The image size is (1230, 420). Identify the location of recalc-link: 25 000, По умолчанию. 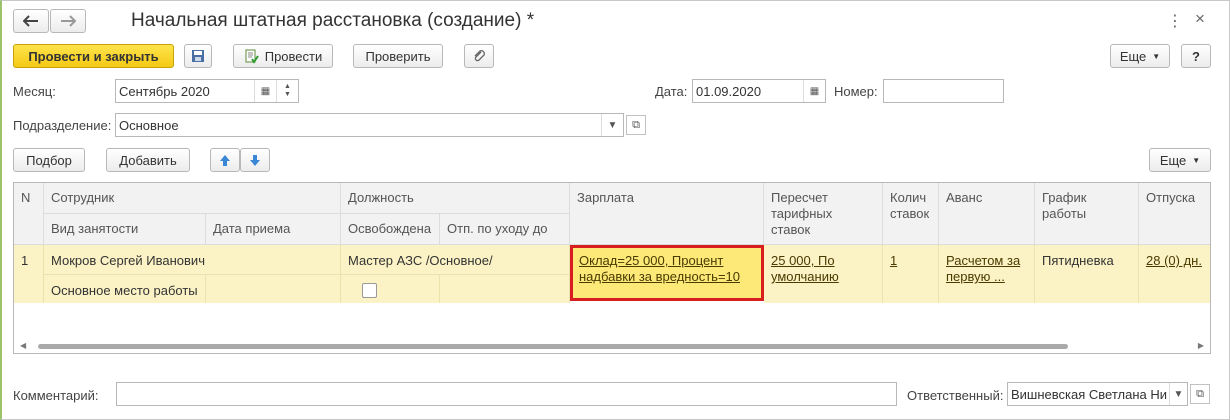
(805, 268).